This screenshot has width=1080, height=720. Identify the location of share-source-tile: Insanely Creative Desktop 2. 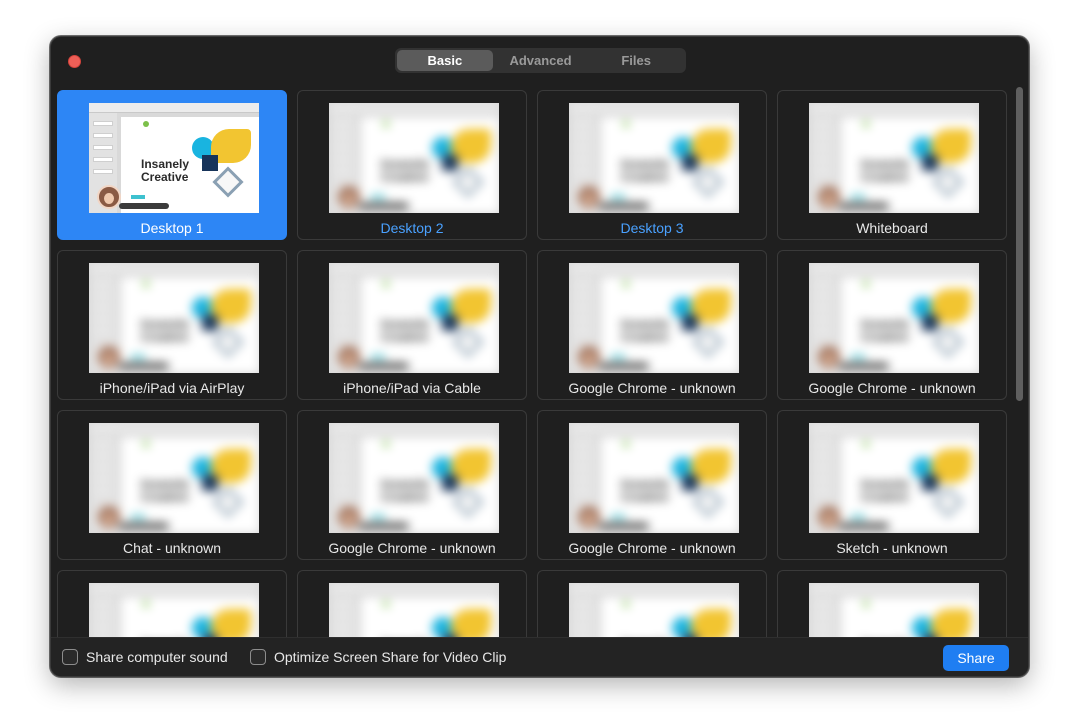
(412, 165).